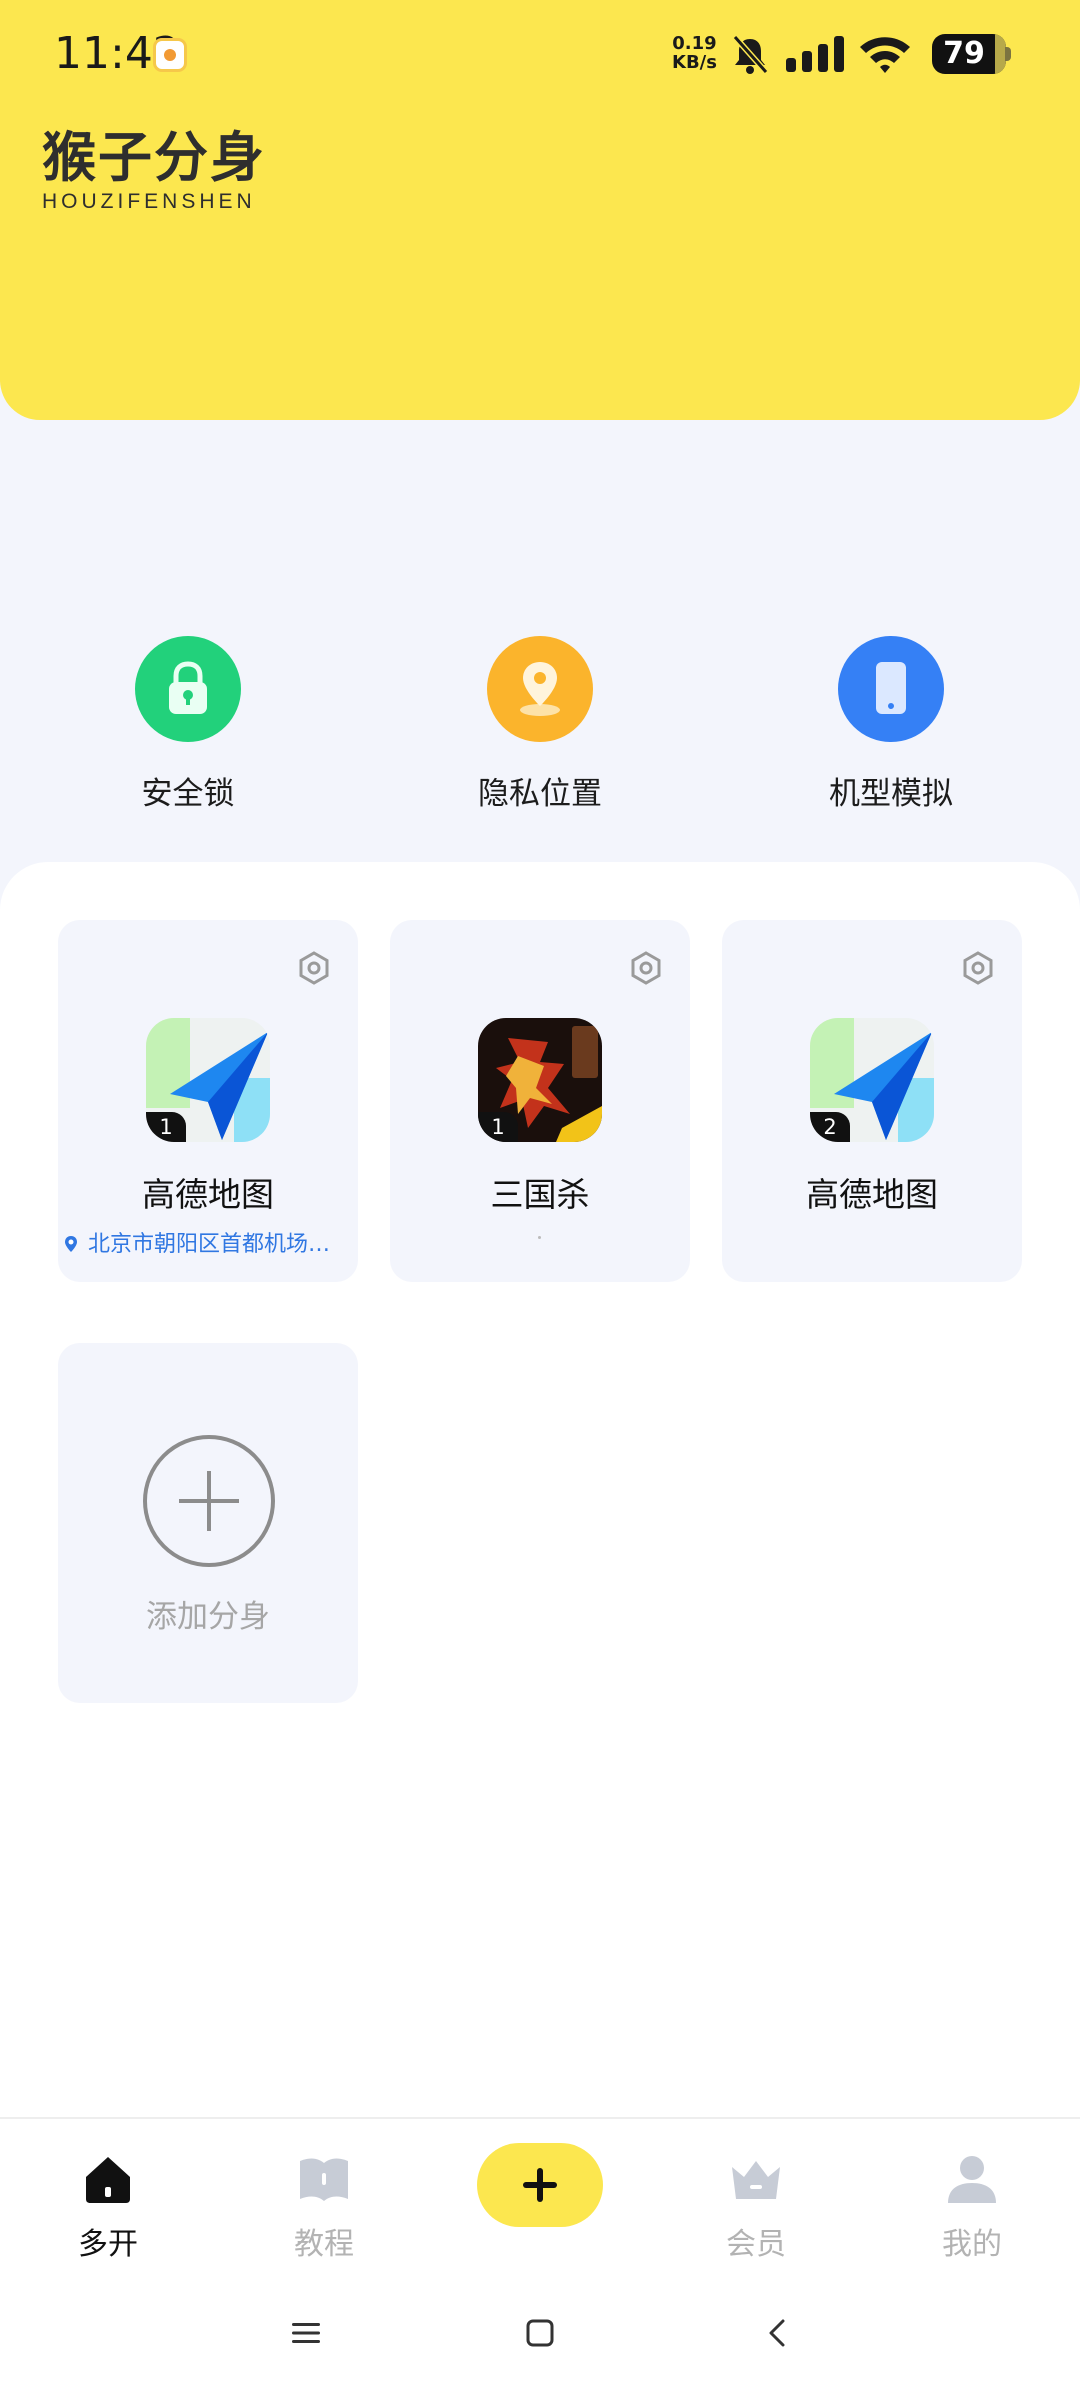 The height and width of the screenshot is (2400, 1080). Describe the element at coordinates (540, 1080) in the screenshot. I see `sanguosha-icon: 1` at that location.